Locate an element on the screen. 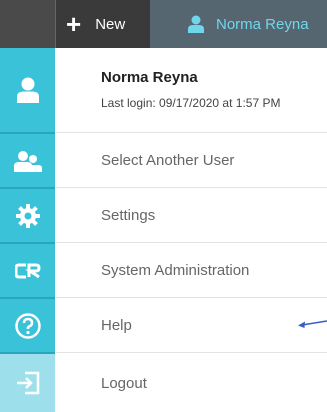 The height and width of the screenshot is (412, 327). top-bar: + New Norma Reyna is located at coordinates (163, 24).